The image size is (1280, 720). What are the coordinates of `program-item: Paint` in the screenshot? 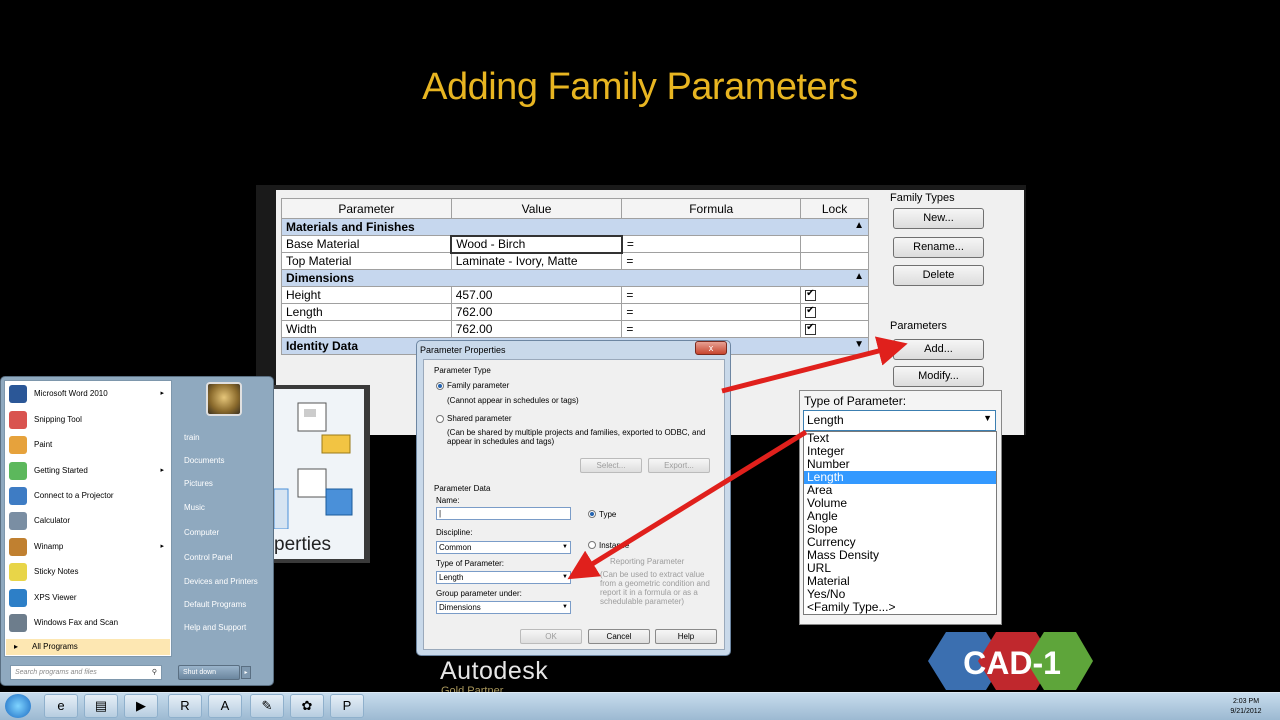 It's located at (88, 445).